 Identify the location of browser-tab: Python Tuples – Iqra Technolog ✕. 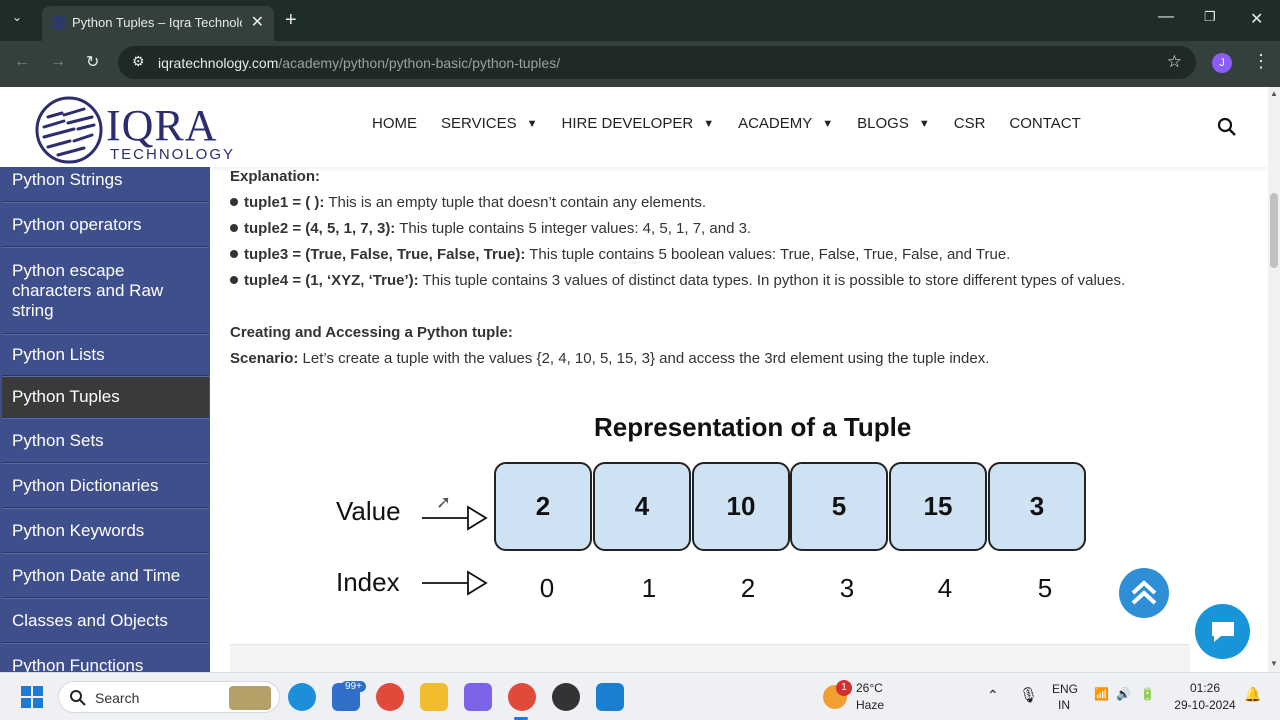
(158, 23).